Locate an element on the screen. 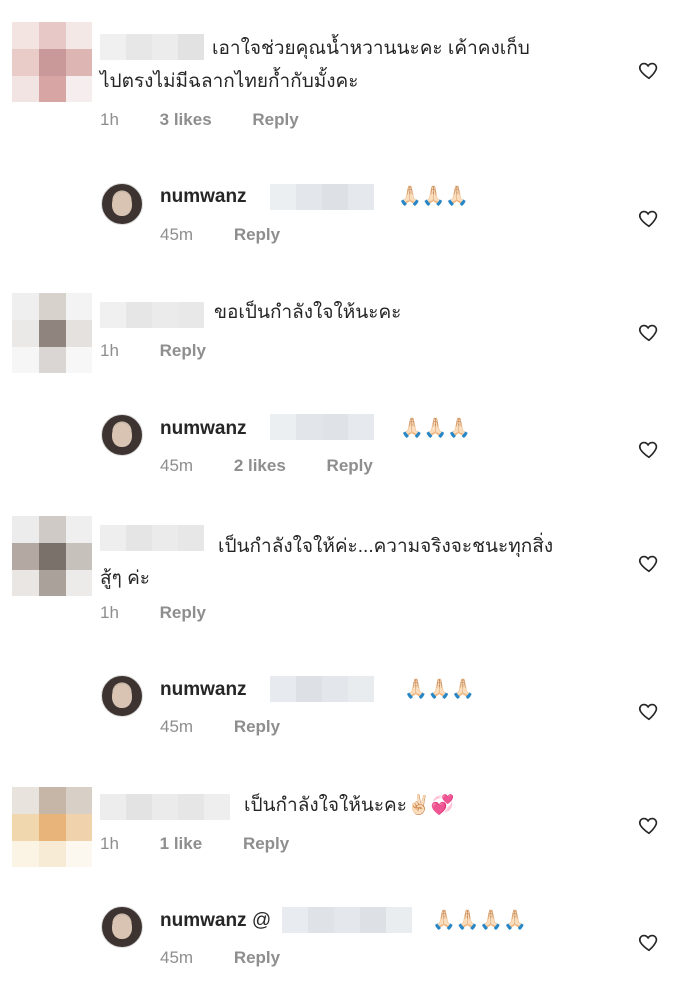  comment-text: ขอเป็นกำลังใจให้นะคะ is located at coordinates (308, 312).